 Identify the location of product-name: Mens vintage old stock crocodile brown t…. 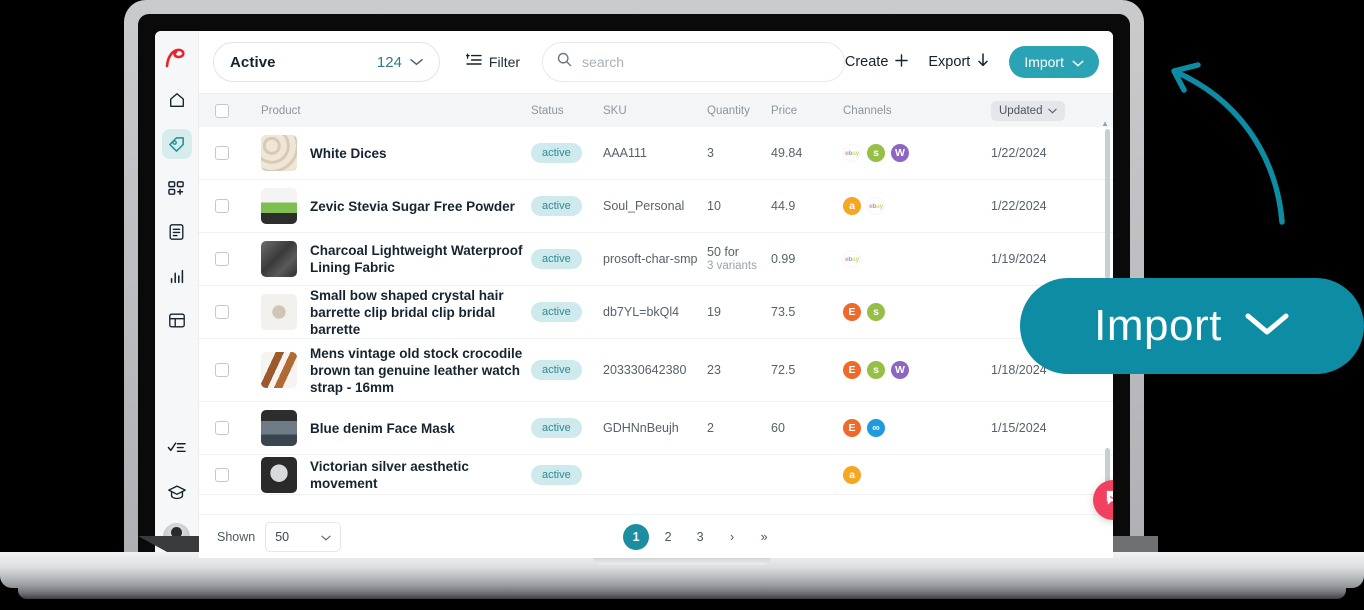
(420, 370).